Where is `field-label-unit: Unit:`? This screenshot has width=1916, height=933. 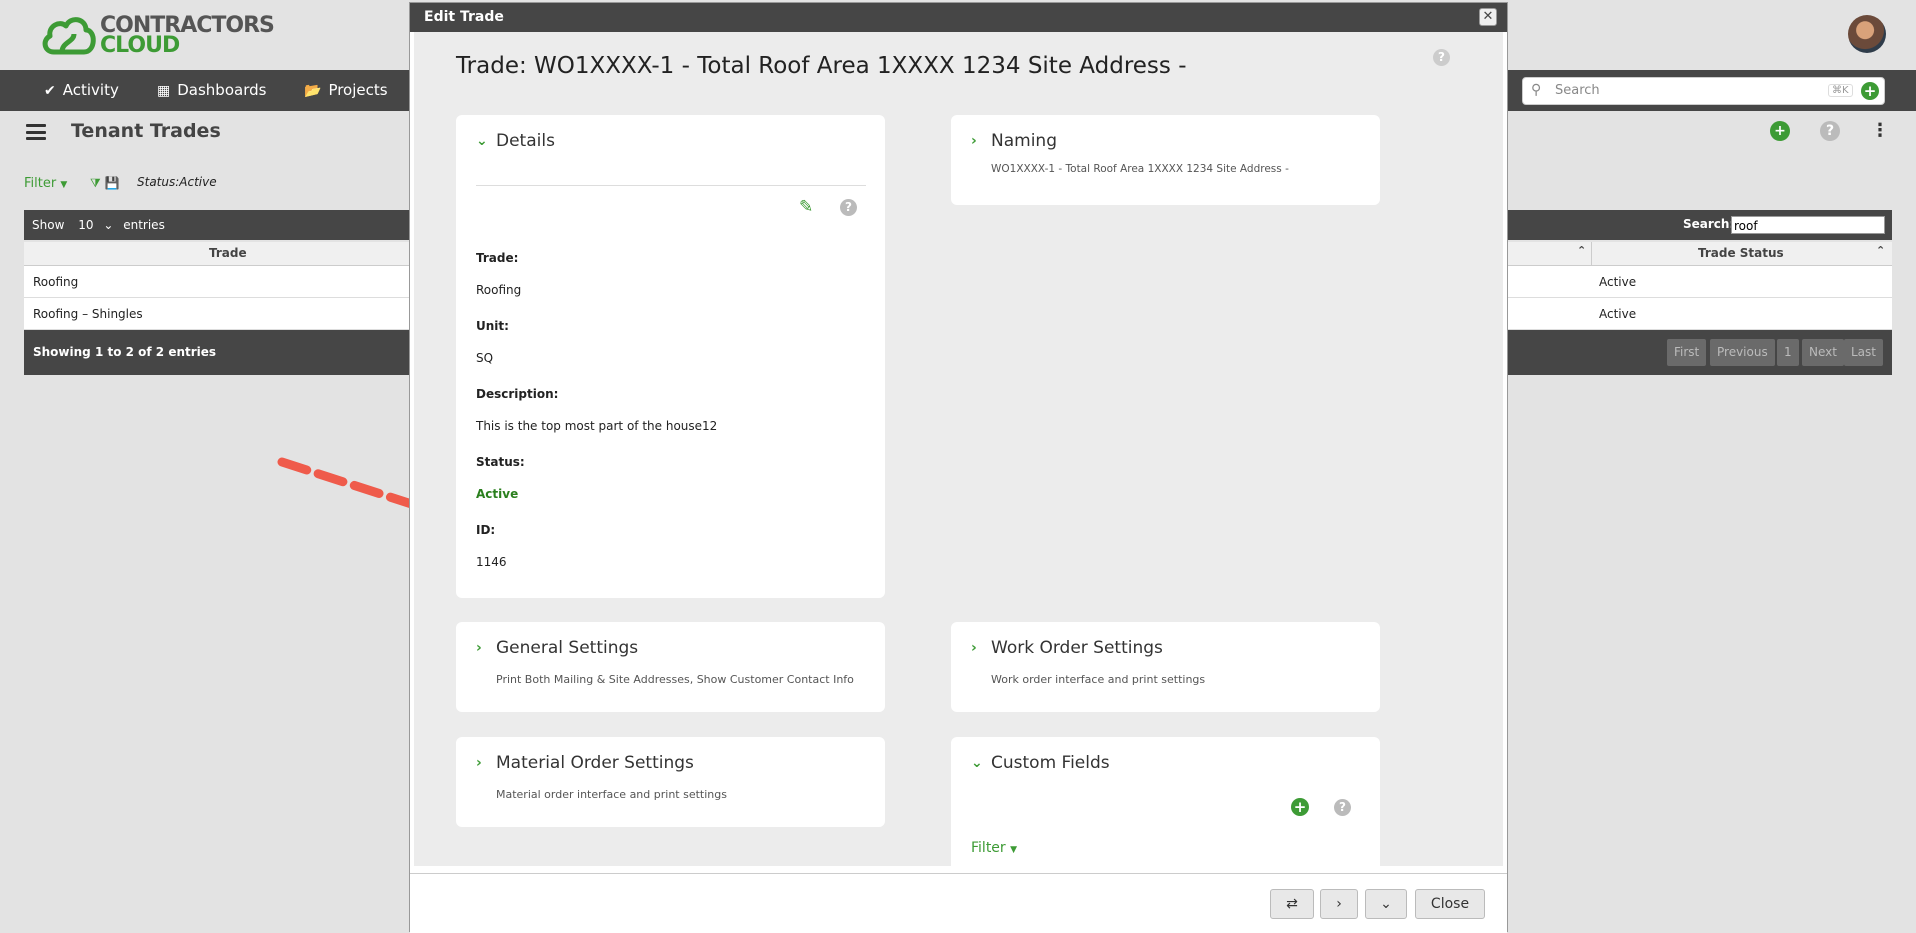
field-label-unit: Unit: is located at coordinates (492, 326).